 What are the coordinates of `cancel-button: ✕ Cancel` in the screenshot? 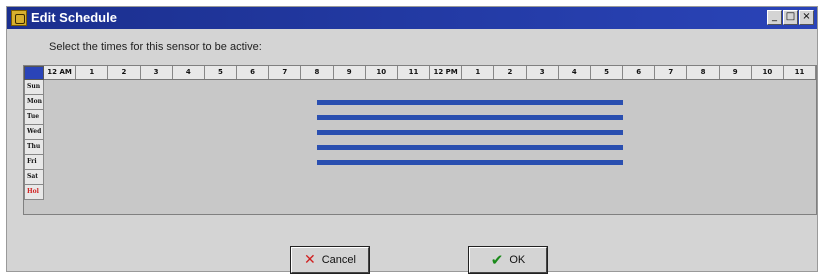 It's located at (330, 260).